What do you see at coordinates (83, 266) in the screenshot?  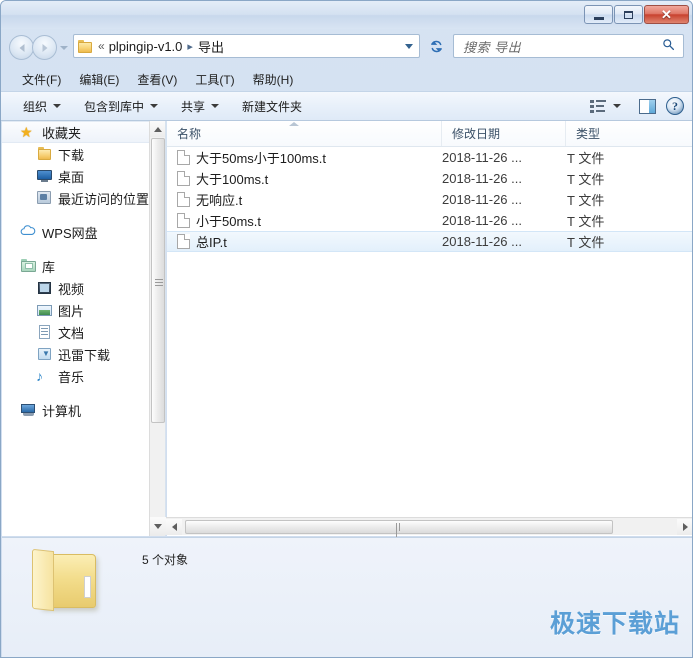 I see `sidebar-item-libraries: 库` at bounding box center [83, 266].